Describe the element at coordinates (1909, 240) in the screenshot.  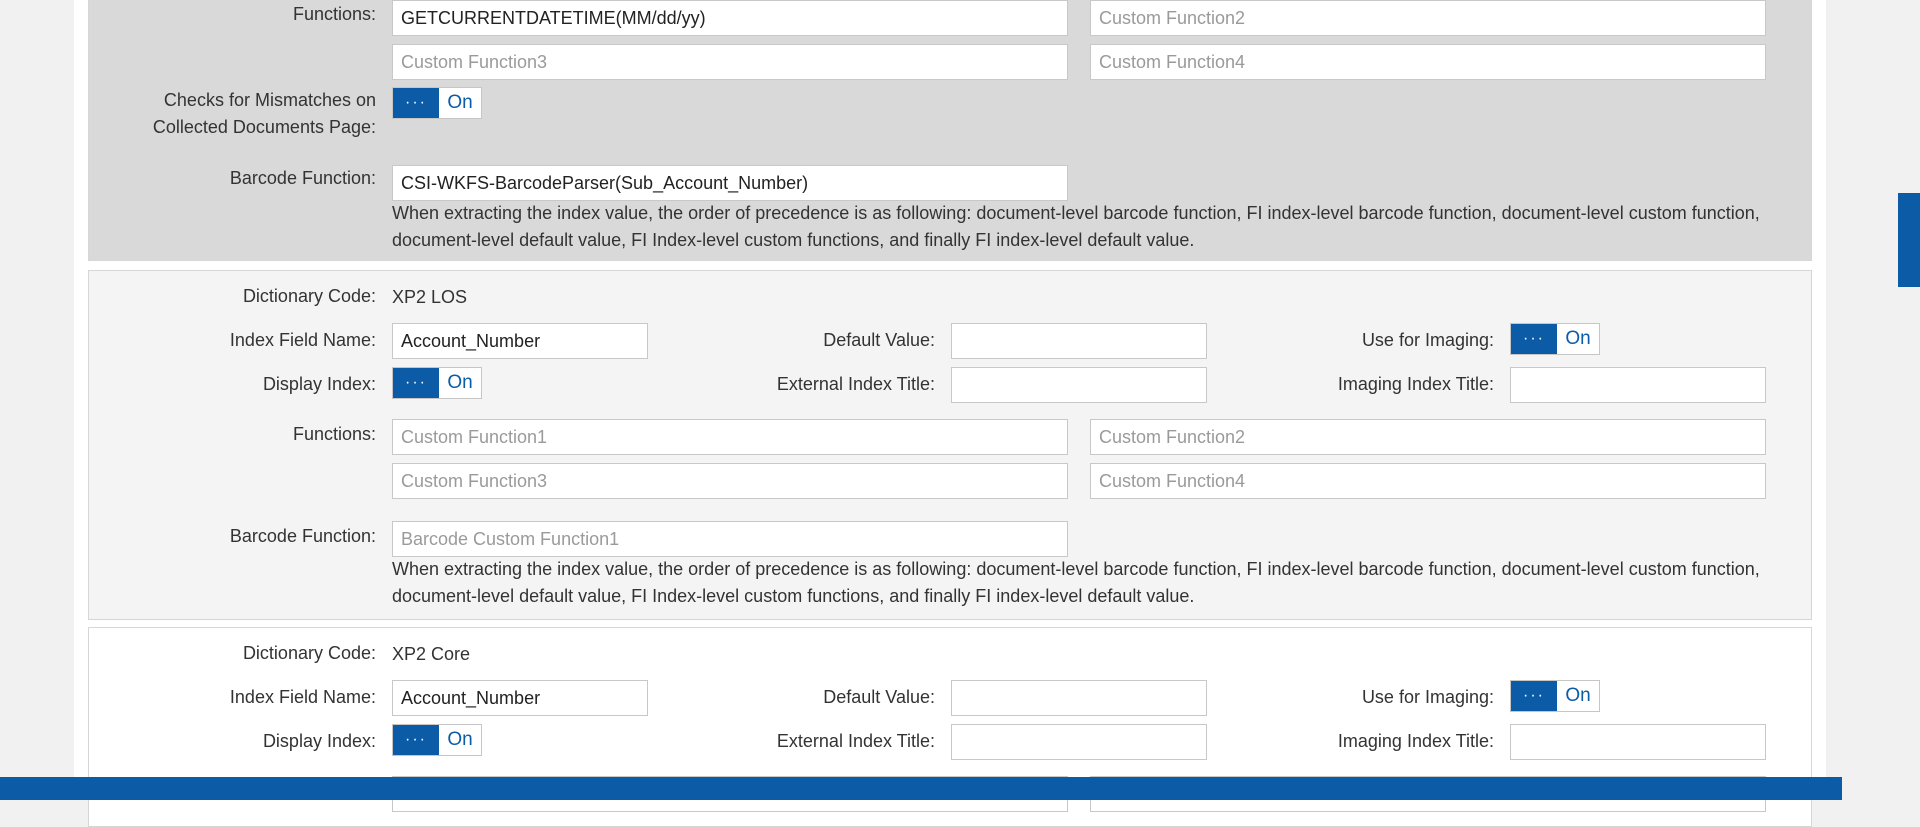
I see `scrollbar-thumb` at that location.